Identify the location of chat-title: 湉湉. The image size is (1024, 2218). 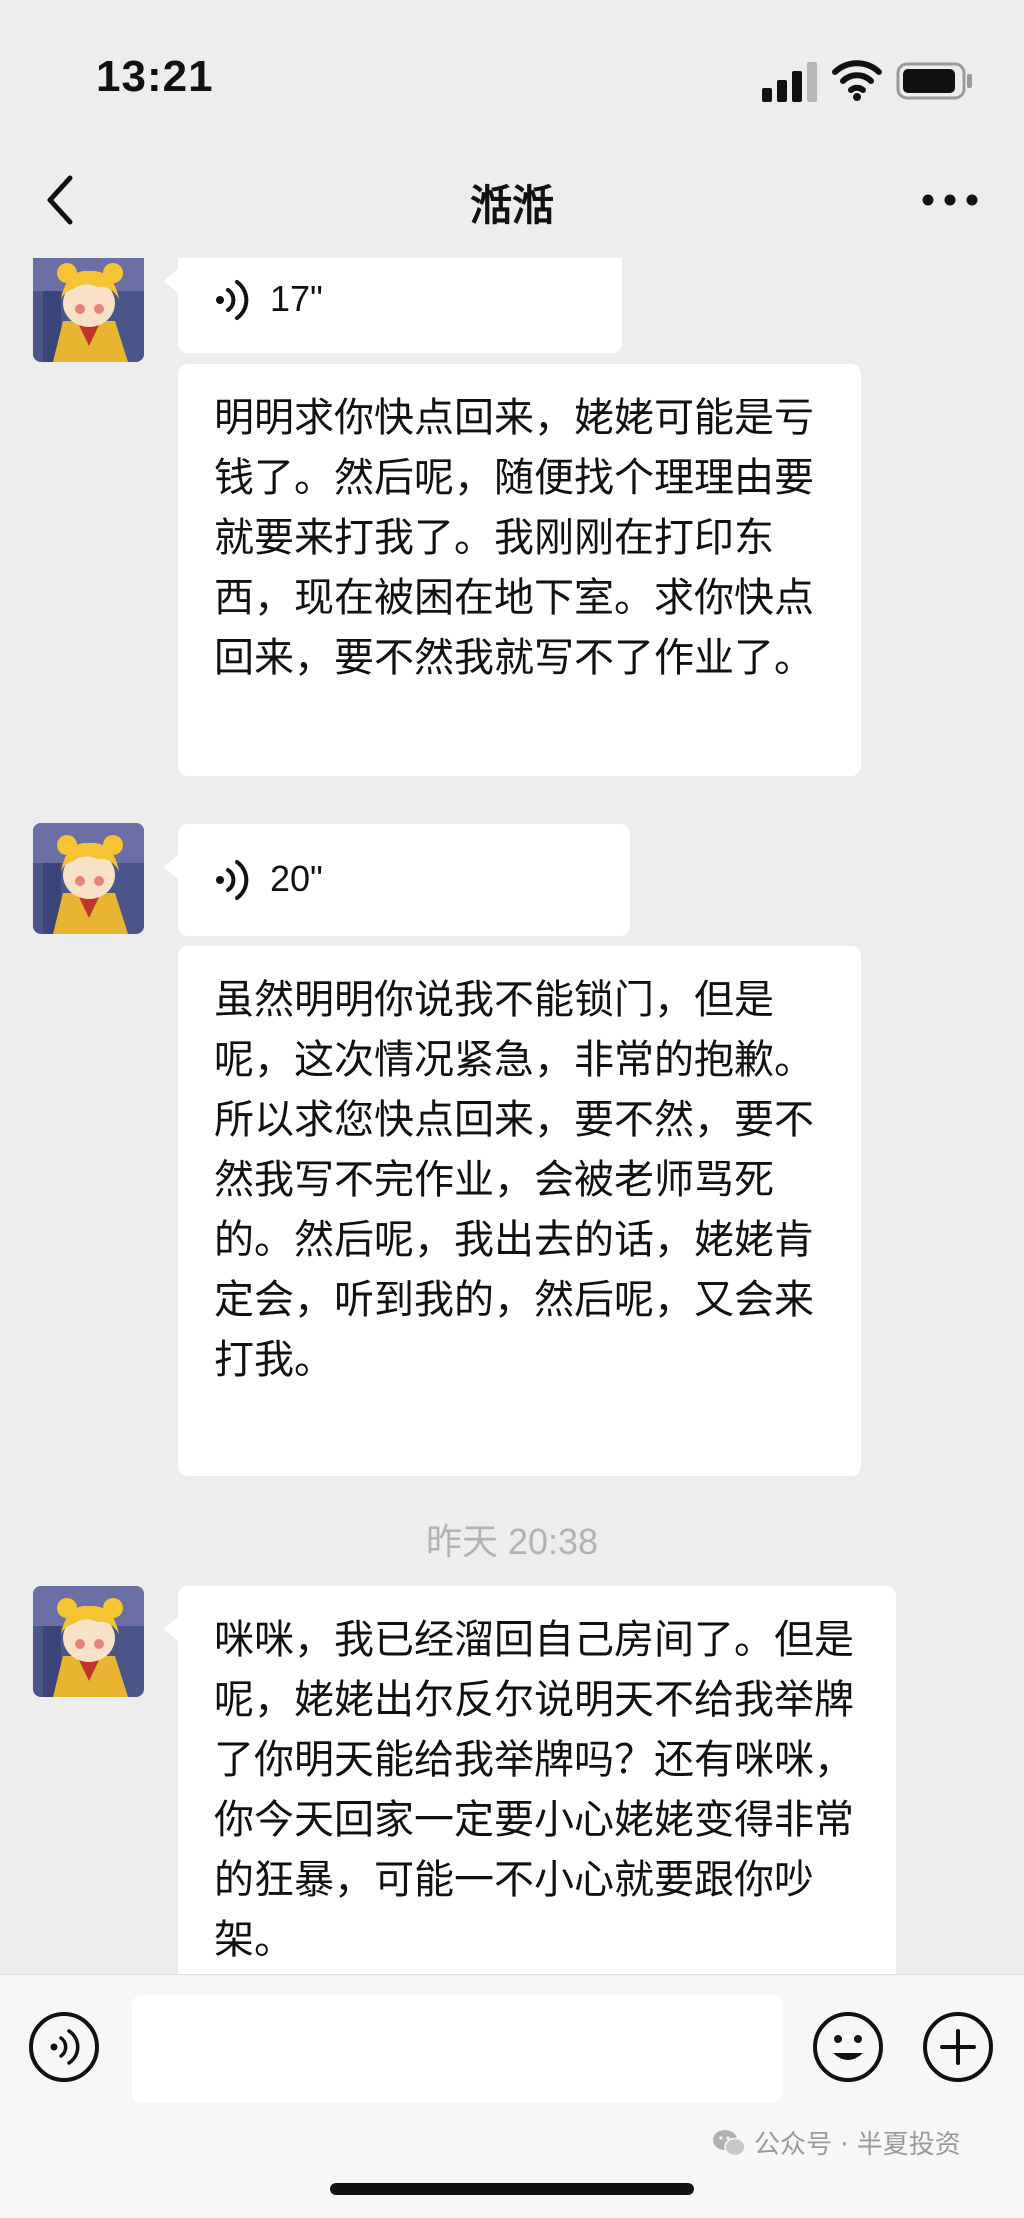
(511, 205).